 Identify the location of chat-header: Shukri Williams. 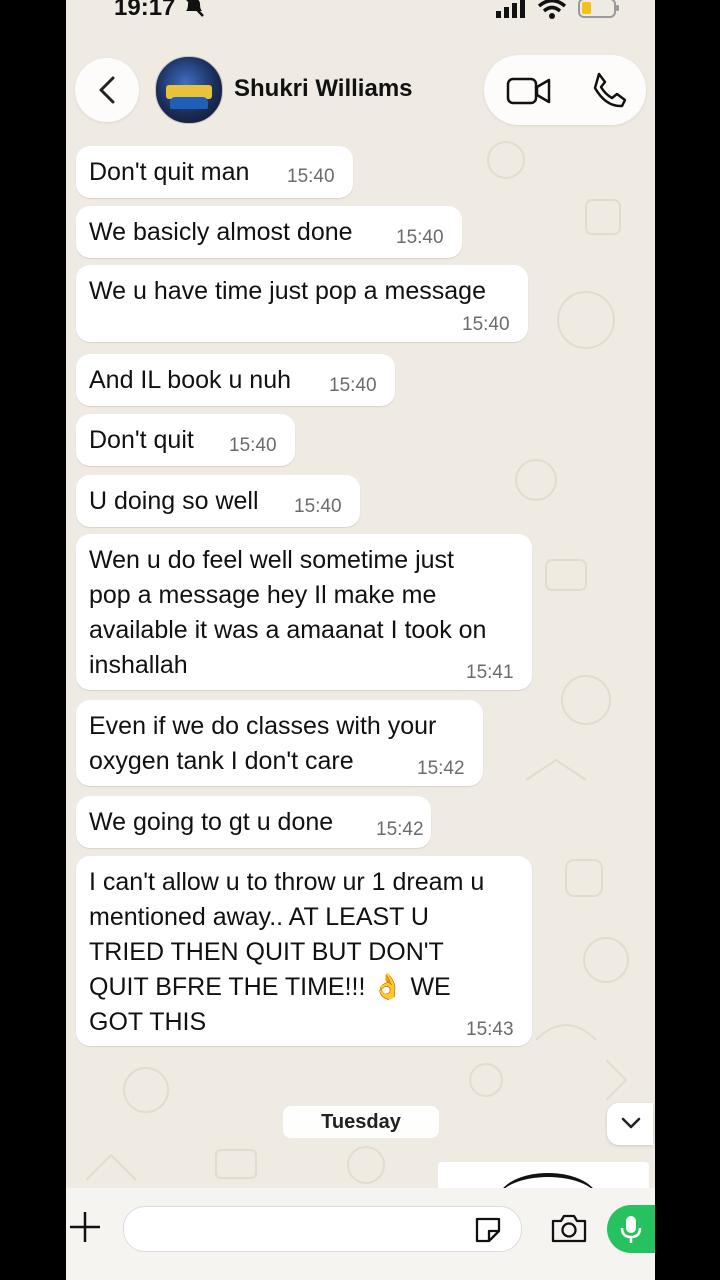
(360, 91).